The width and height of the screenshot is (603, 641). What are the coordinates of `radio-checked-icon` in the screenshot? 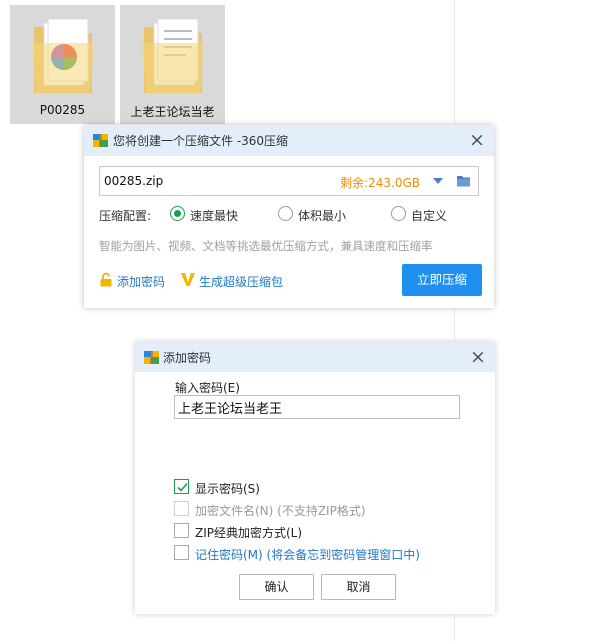 It's located at (177, 213).